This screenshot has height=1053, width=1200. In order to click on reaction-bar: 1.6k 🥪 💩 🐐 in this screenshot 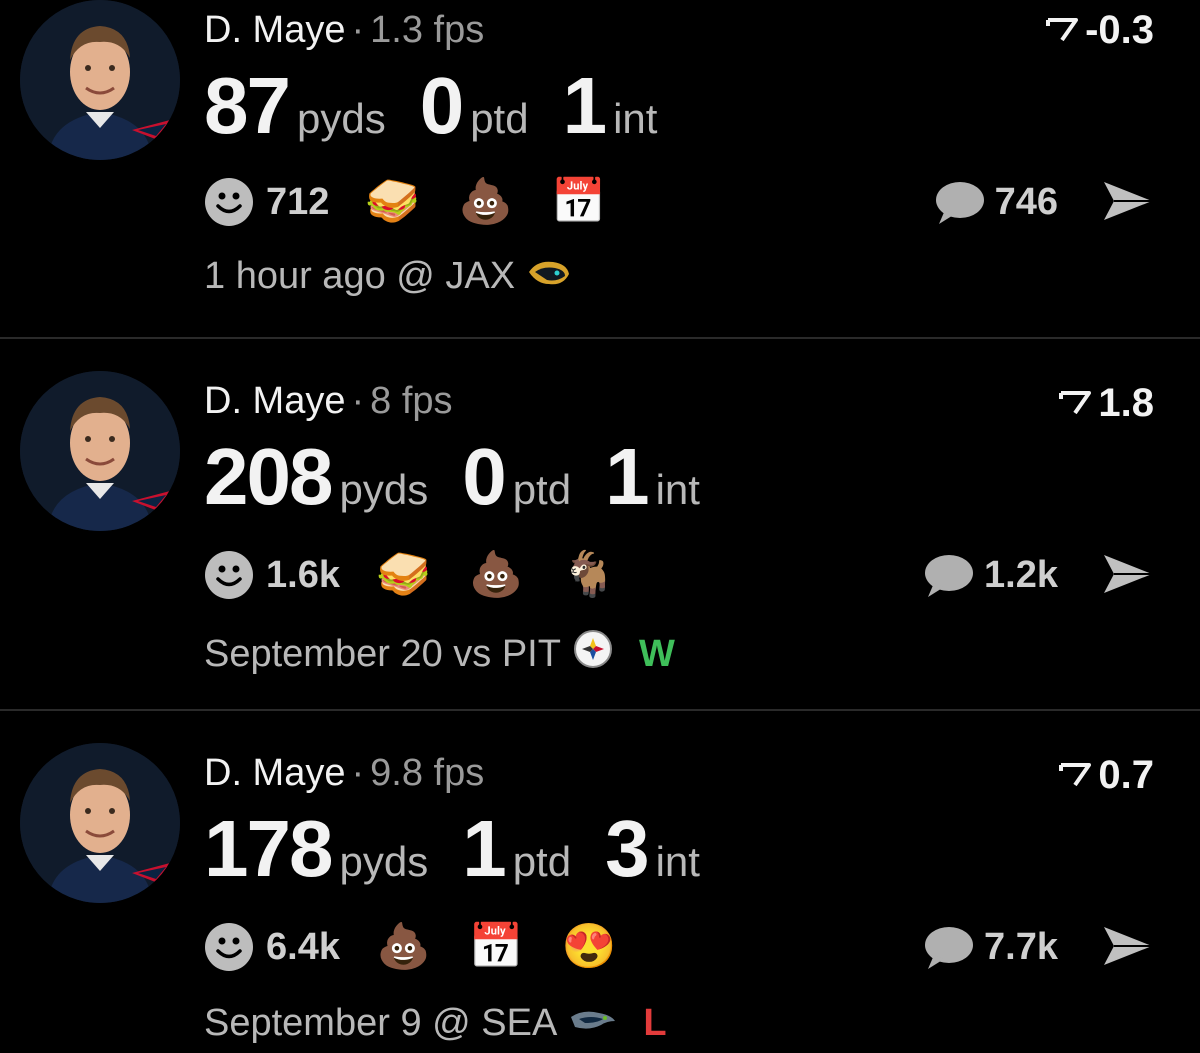, I will do `click(429, 575)`.